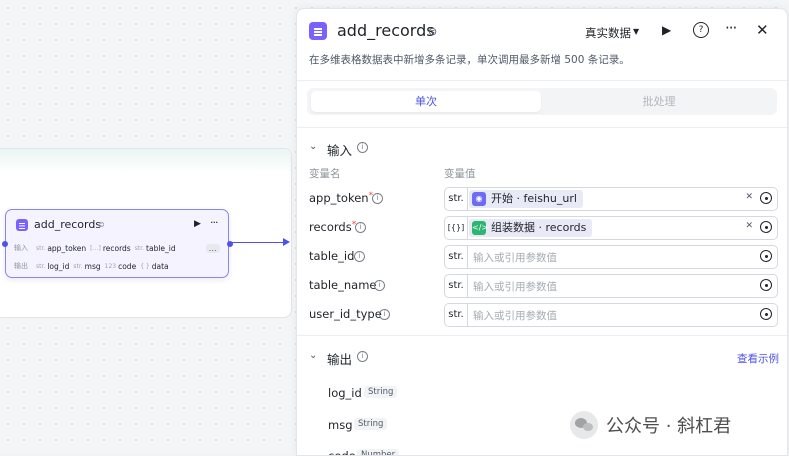 This screenshot has width=789, height=456. Describe the element at coordinates (313, 146) in the screenshot. I see `collapse-input-icon: ⌄` at that location.